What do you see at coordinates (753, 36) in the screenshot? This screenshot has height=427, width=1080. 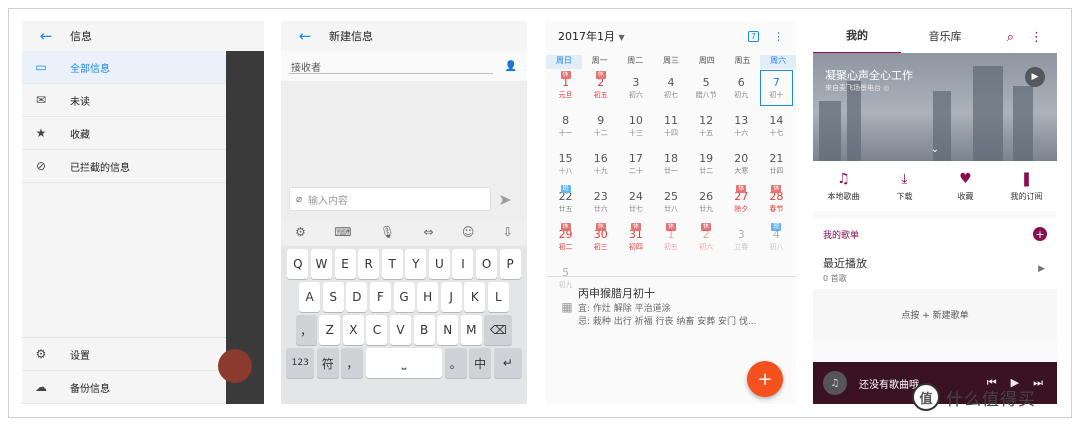 I see `today-icon: 7` at bounding box center [753, 36].